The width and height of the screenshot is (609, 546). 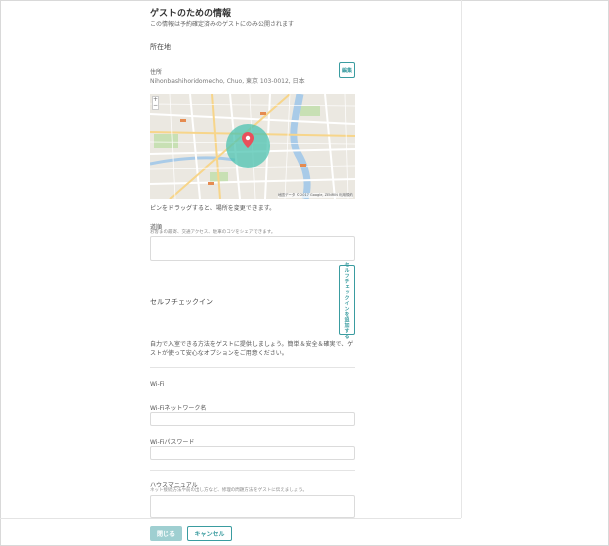 I want to click on page-title: ゲストのための情報, so click(x=191, y=14).